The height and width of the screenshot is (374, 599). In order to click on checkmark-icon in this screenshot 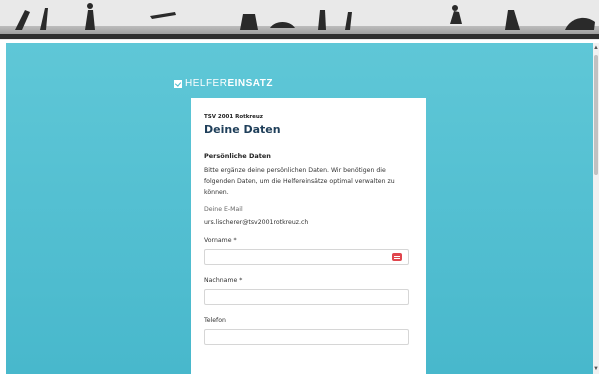, I will do `click(178, 83)`.